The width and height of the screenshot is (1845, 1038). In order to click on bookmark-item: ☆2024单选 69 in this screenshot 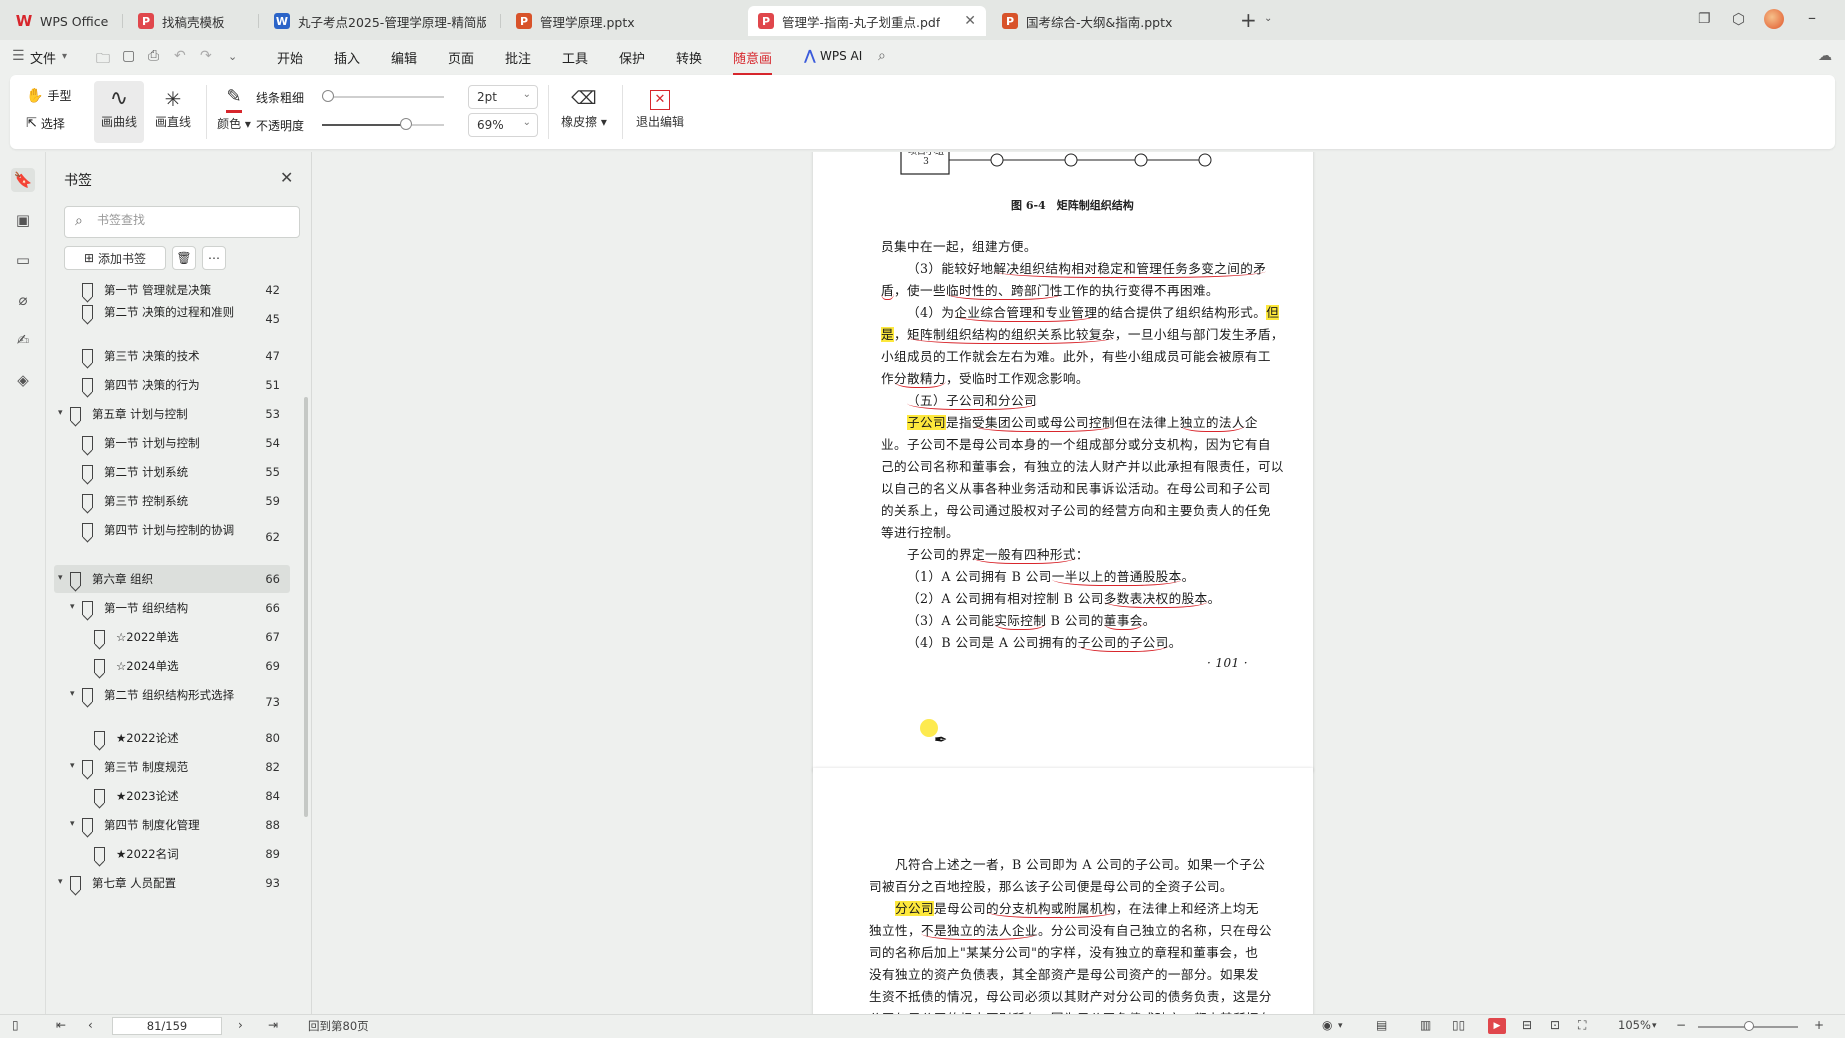, I will do `click(172, 666)`.